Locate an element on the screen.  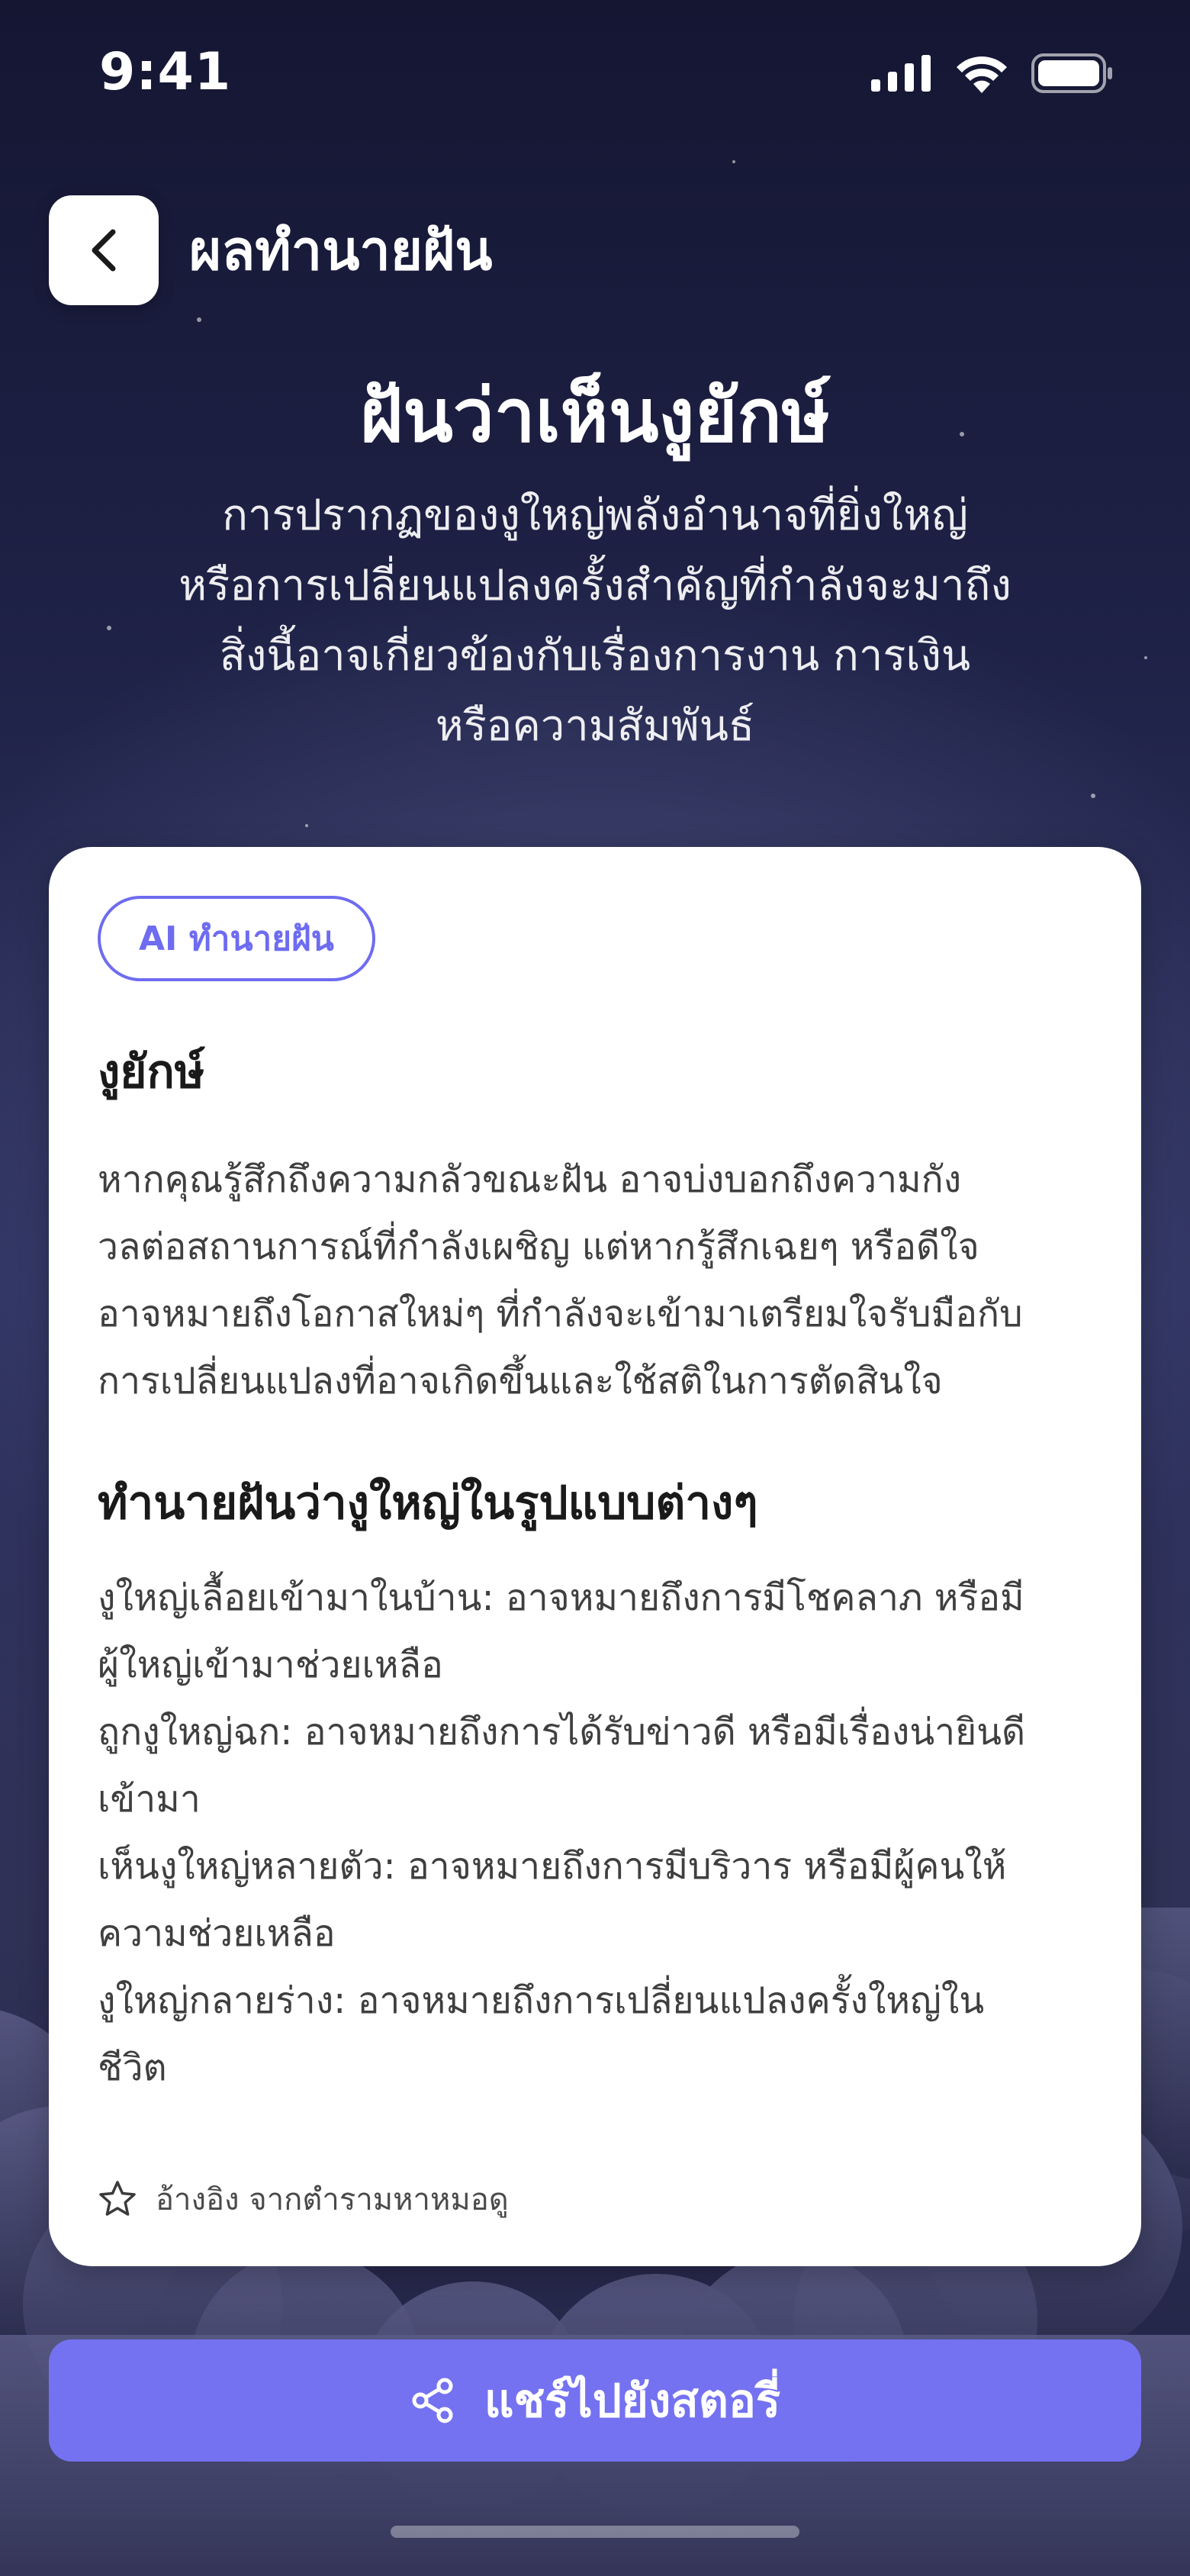
reference: อ้างอิง จากตำรามหาหมอดู is located at coordinates (303, 2199).